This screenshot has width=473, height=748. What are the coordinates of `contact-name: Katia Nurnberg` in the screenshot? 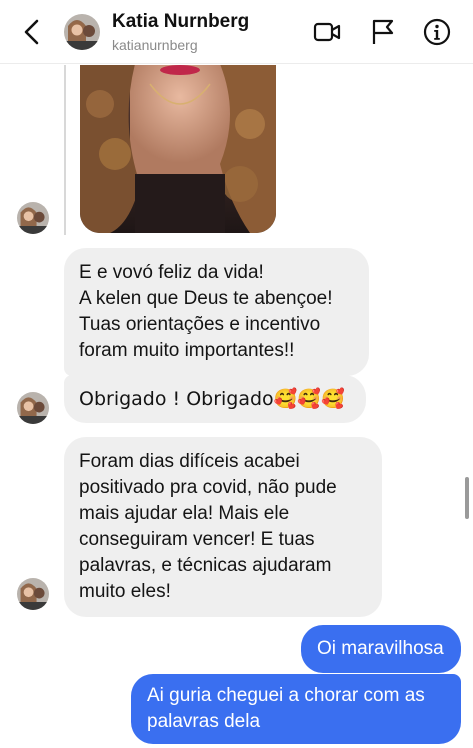 It's located at (180, 22).